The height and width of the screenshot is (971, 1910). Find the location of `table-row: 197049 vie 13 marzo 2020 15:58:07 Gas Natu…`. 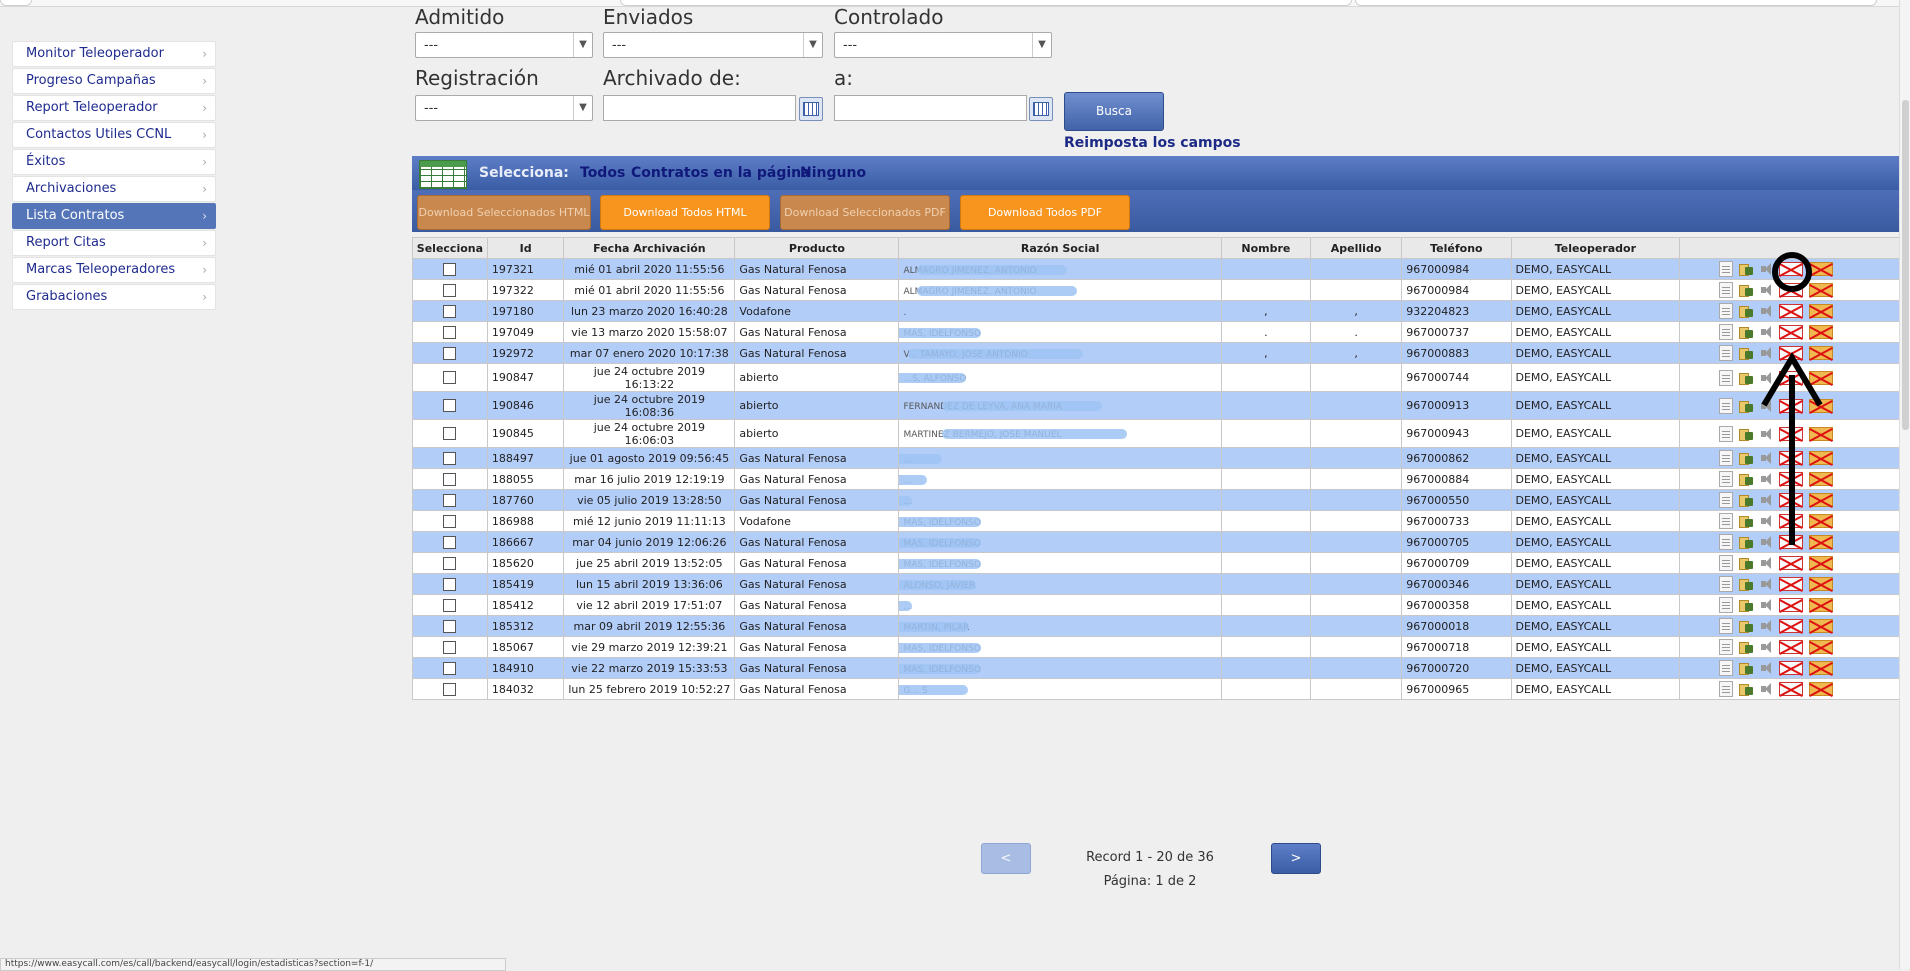

table-row: 197049 vie 13 marzo 2020 15:58:07 Gas Natu… is located at coordinates (1161, 332).